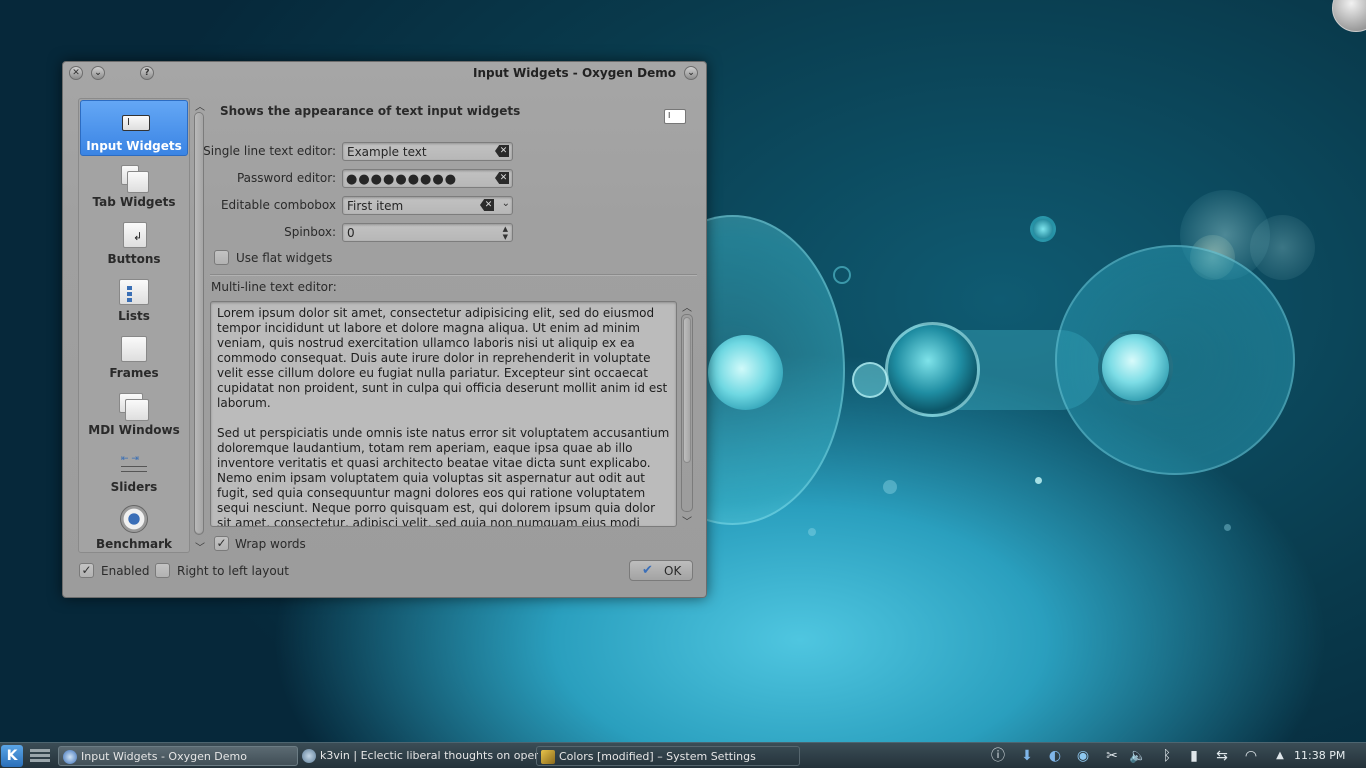 The height and width of the screenshot is (768, 1366). Describe the element at coordinates (1083, 756) in the screenshot. I see `update-icon: ◉` at that location.